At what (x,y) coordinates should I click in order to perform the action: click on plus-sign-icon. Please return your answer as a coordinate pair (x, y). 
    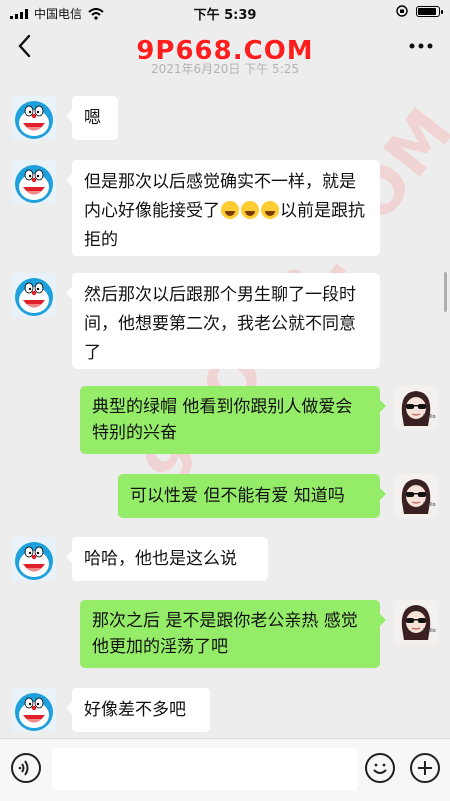
    Looking at the image, I should click on (425, 768).